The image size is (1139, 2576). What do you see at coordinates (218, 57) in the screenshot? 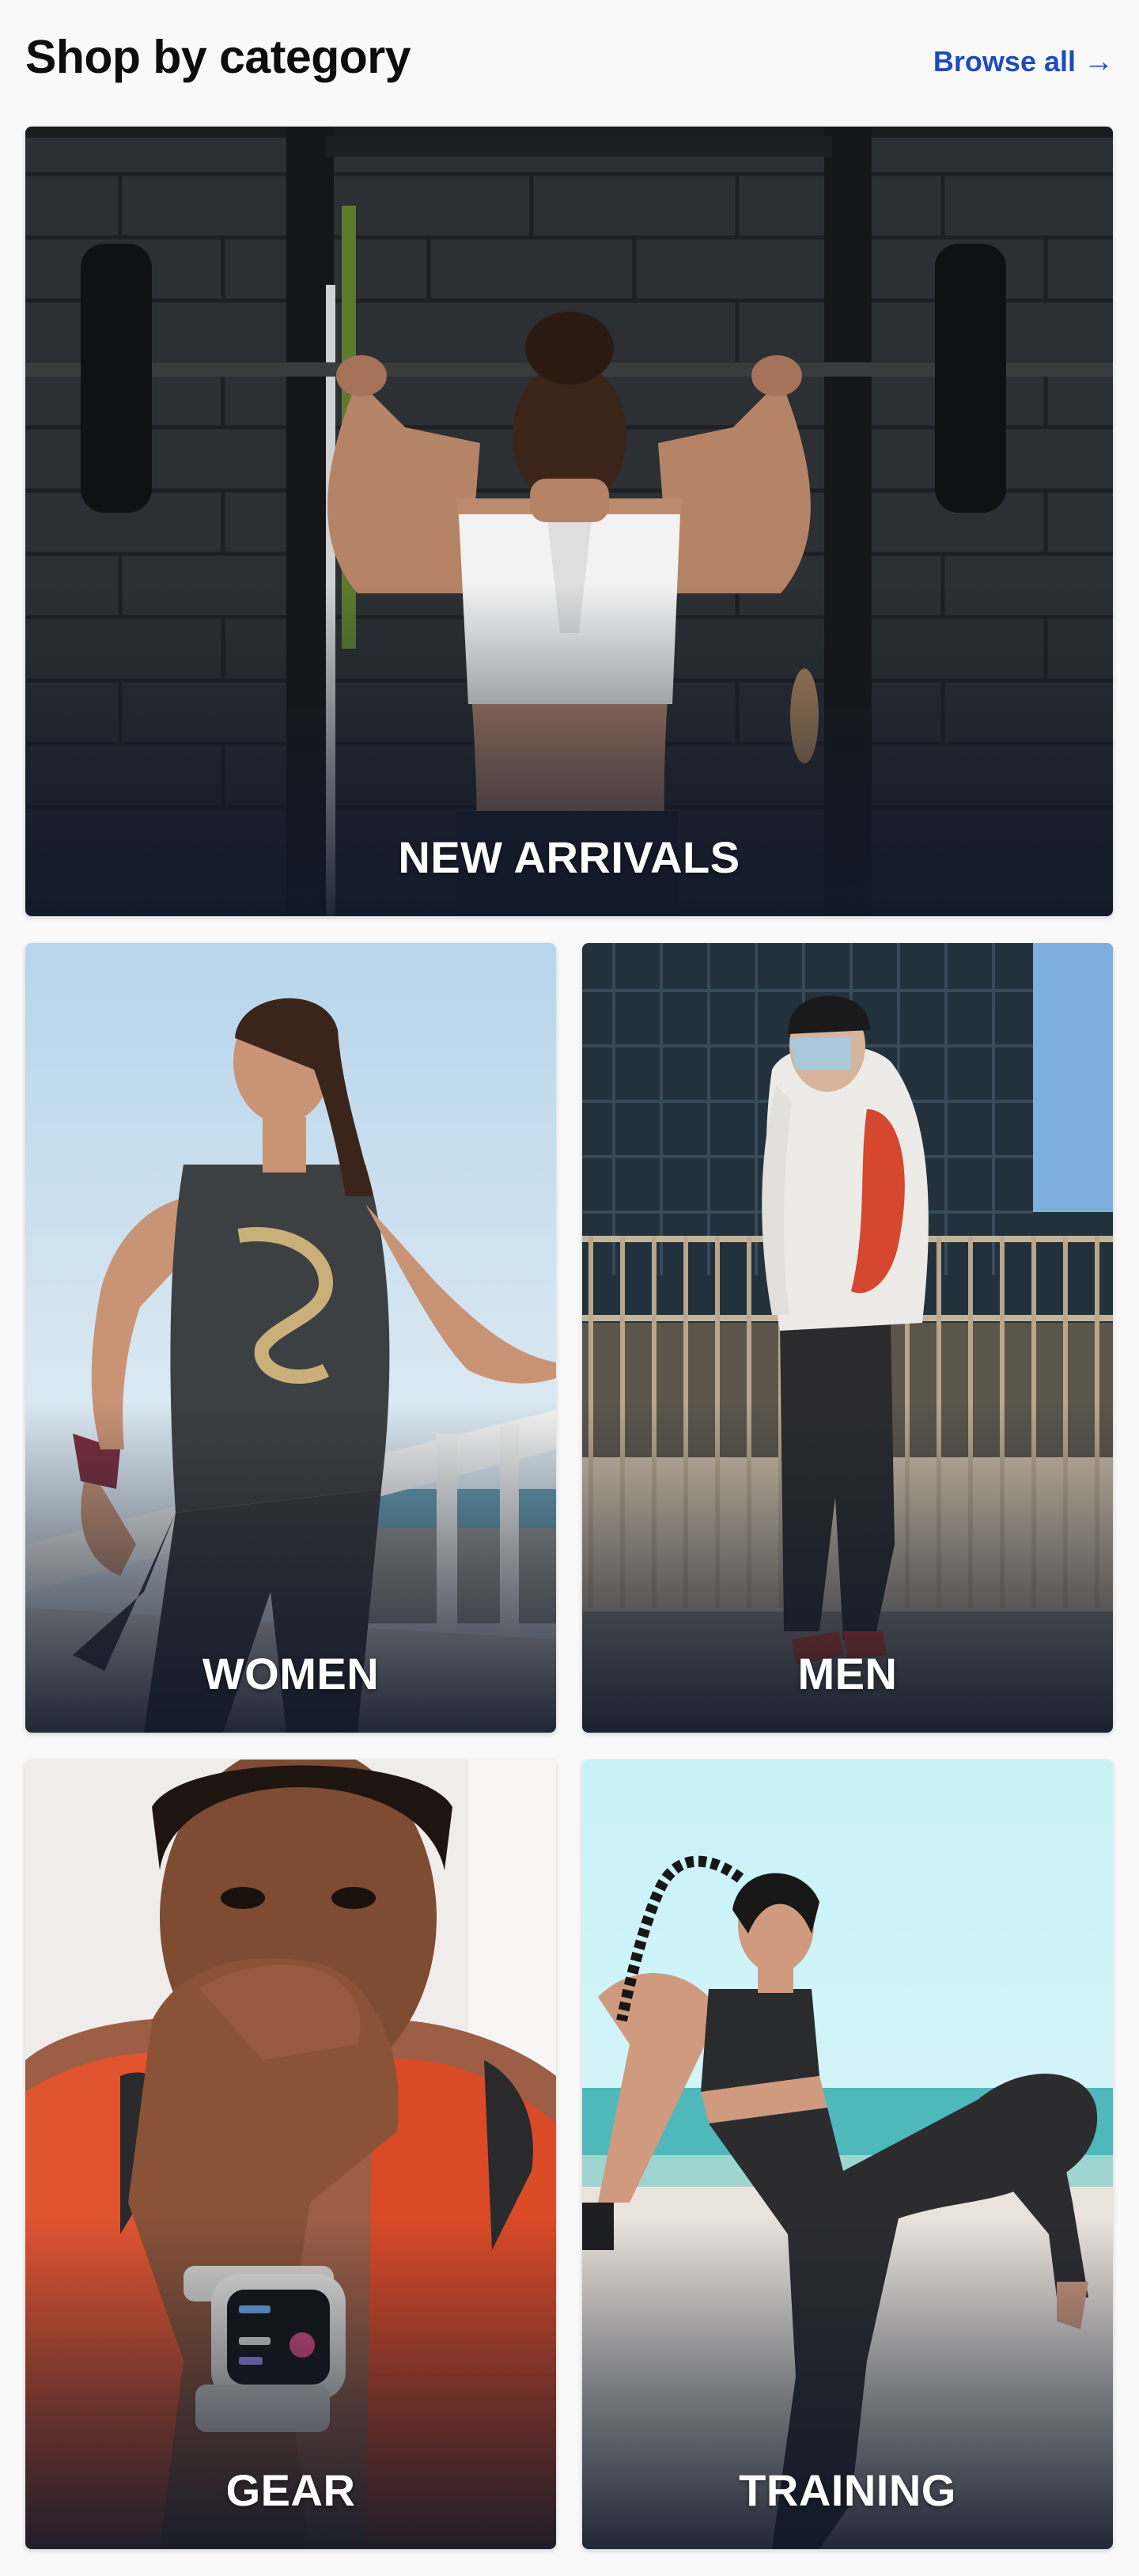
I see `page-title: Shop by category` at bounding box center [218, 57].